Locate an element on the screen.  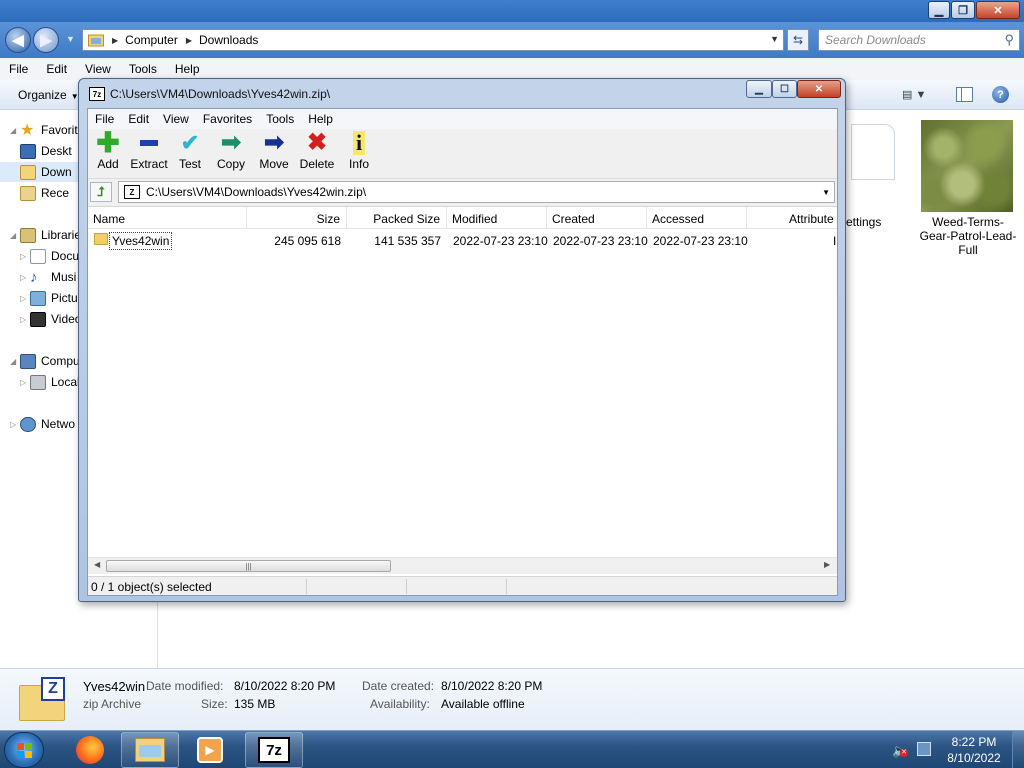
file-item-settings is located at coordinates (870, 165).